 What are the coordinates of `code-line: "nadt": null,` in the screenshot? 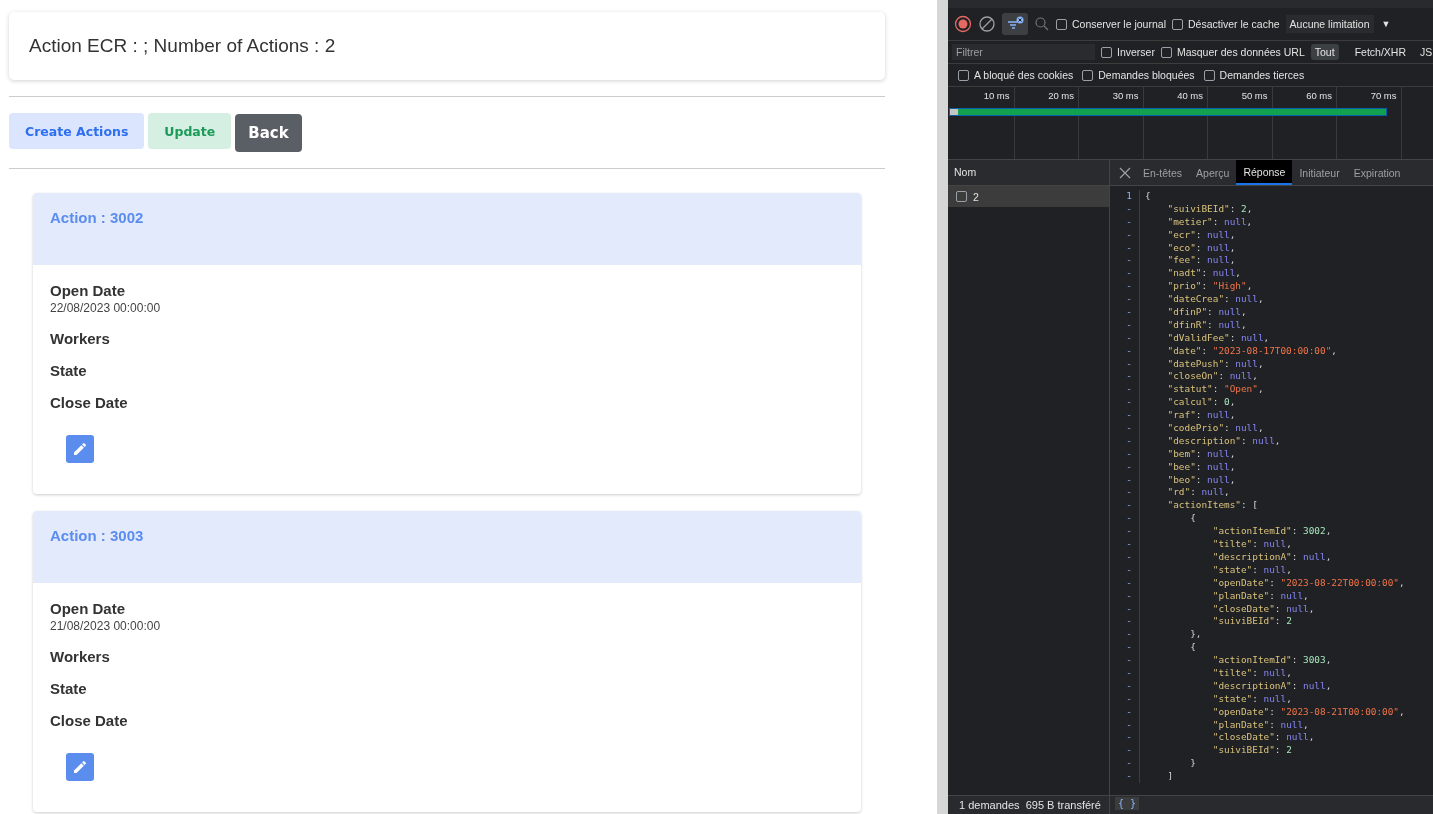 It's located at (1203, 274).